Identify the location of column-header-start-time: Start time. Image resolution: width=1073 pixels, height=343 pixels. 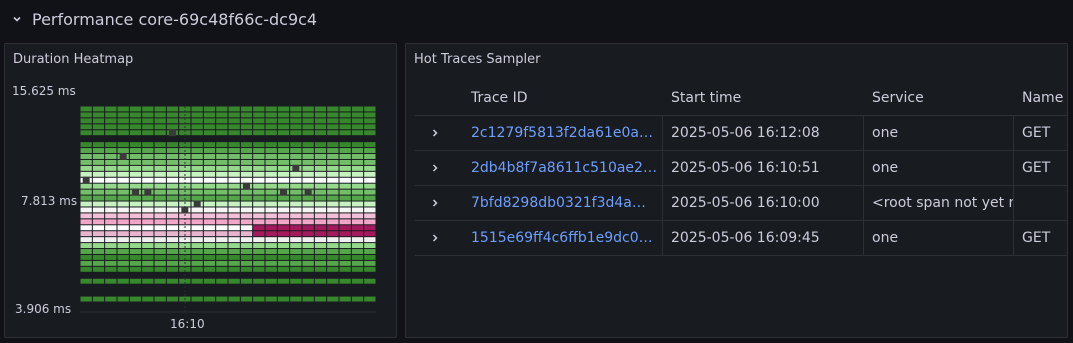
(763, 98).